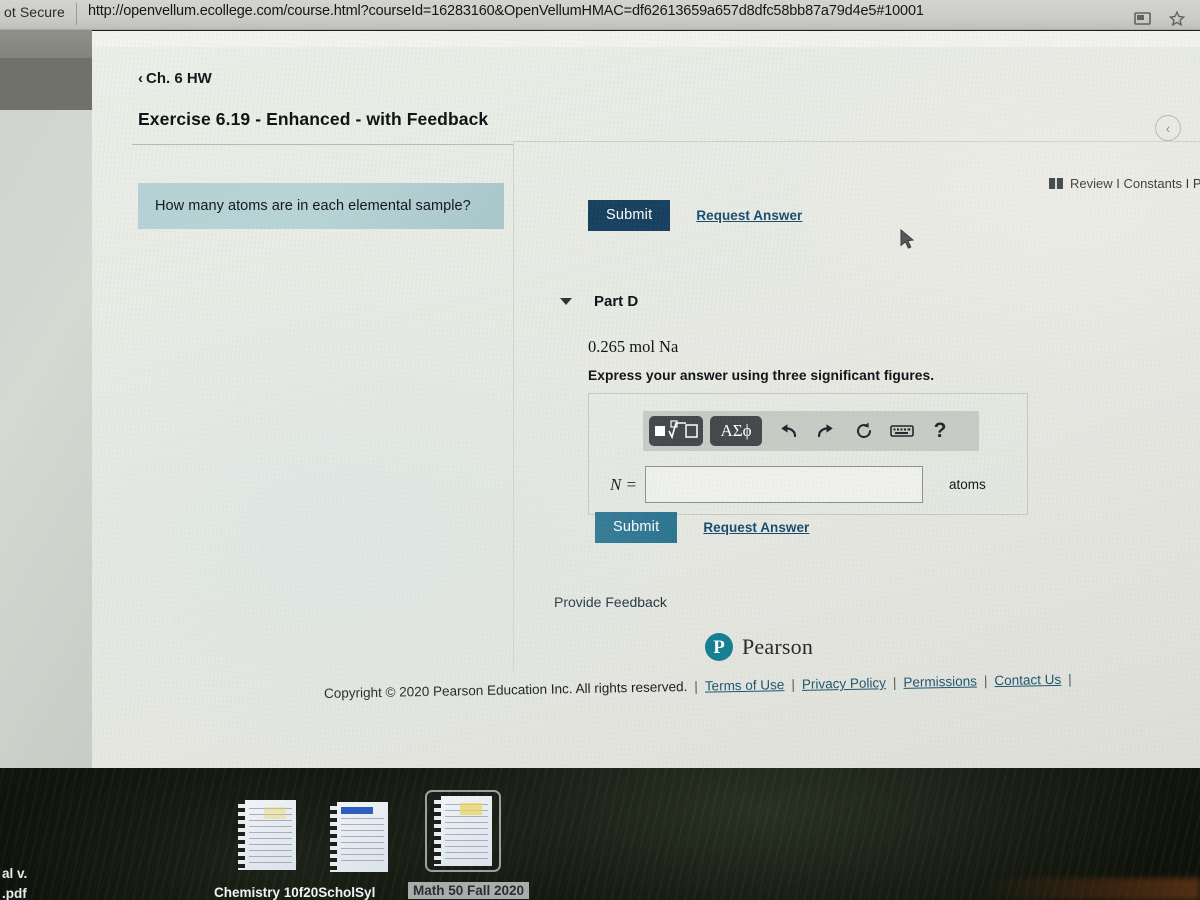 The height and width of the screenshot is (900, 1200). I want to click on dock-corner-text-line2: .pdf, so click(14, 893).